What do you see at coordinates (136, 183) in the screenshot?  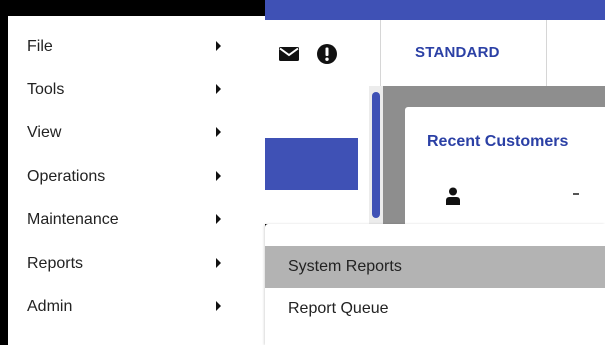 I see `menu-item-operations: Operations` at bounding box center [136, 183].